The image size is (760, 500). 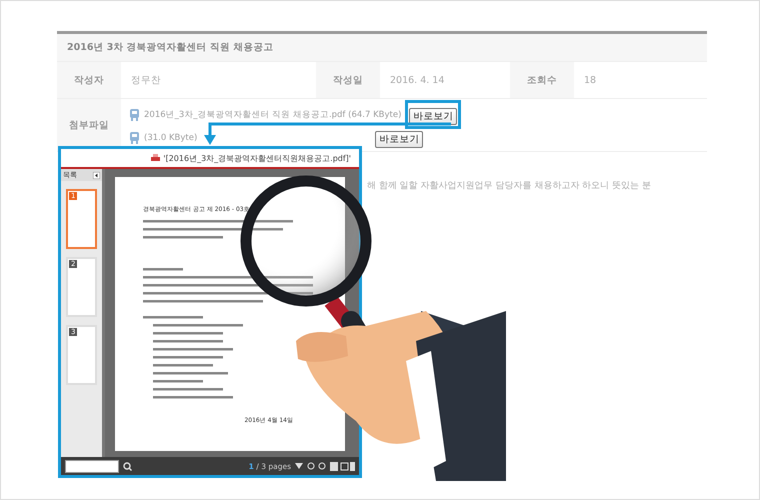 What do you see at coordinates (299, 466) in the screenshot?
I see `dropdown-icon` at bounding box center [299, 466].